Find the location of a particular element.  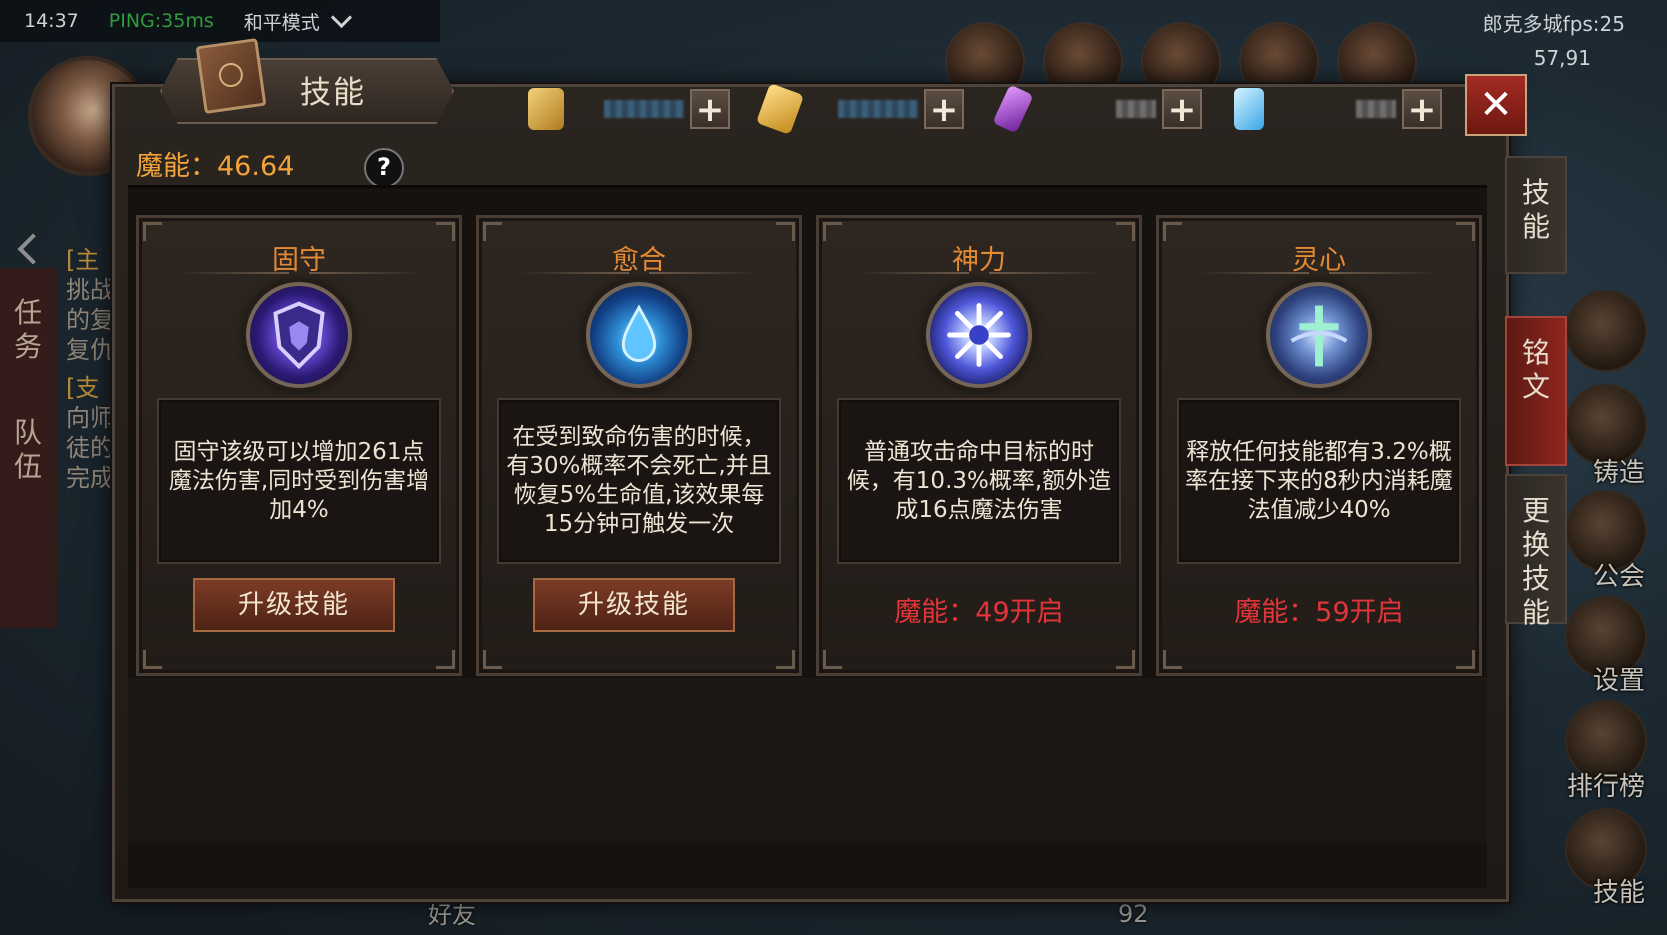

quest-line: 的复 is located at coordinates (90, 320).